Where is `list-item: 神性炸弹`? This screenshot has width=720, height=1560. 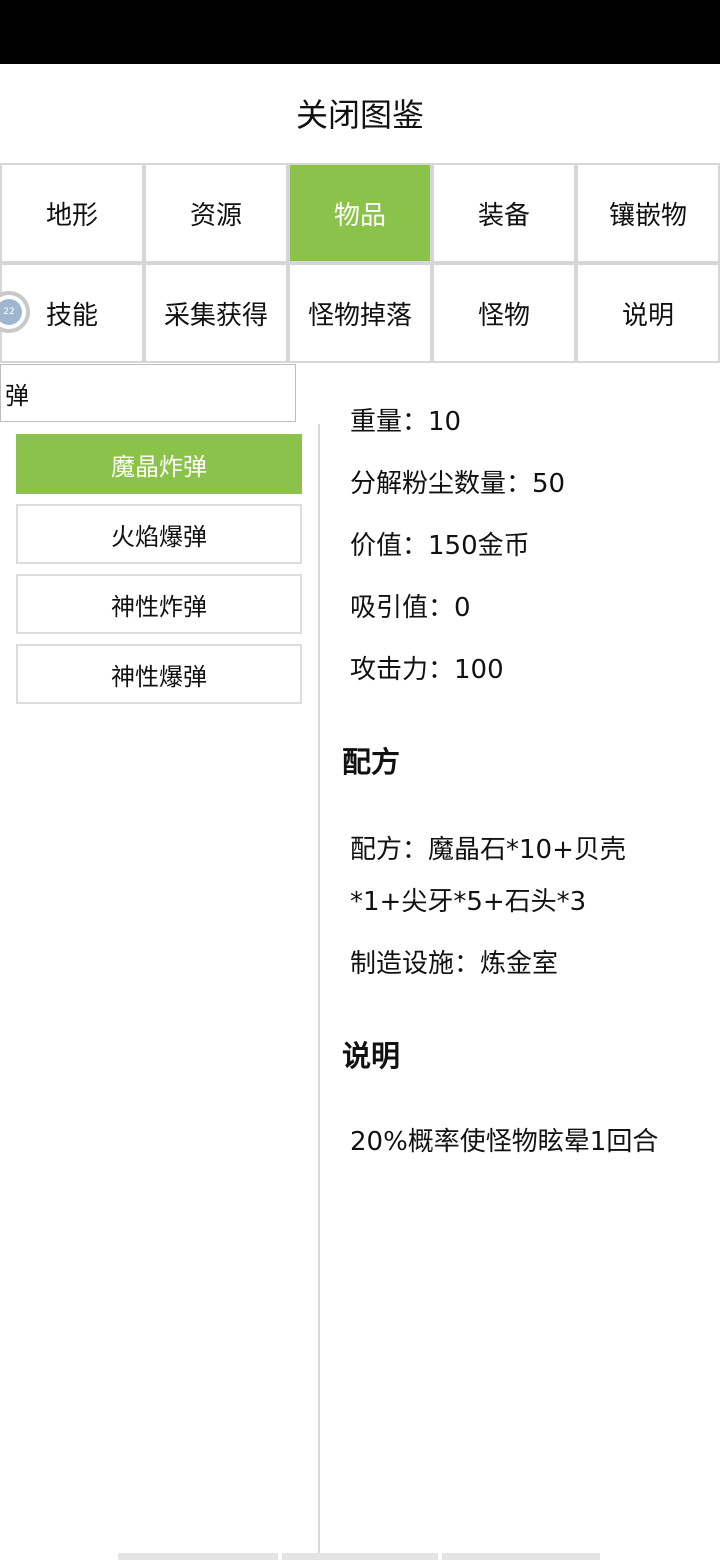
list-item: 神性炸弹 is located at coordinates (159, 604).